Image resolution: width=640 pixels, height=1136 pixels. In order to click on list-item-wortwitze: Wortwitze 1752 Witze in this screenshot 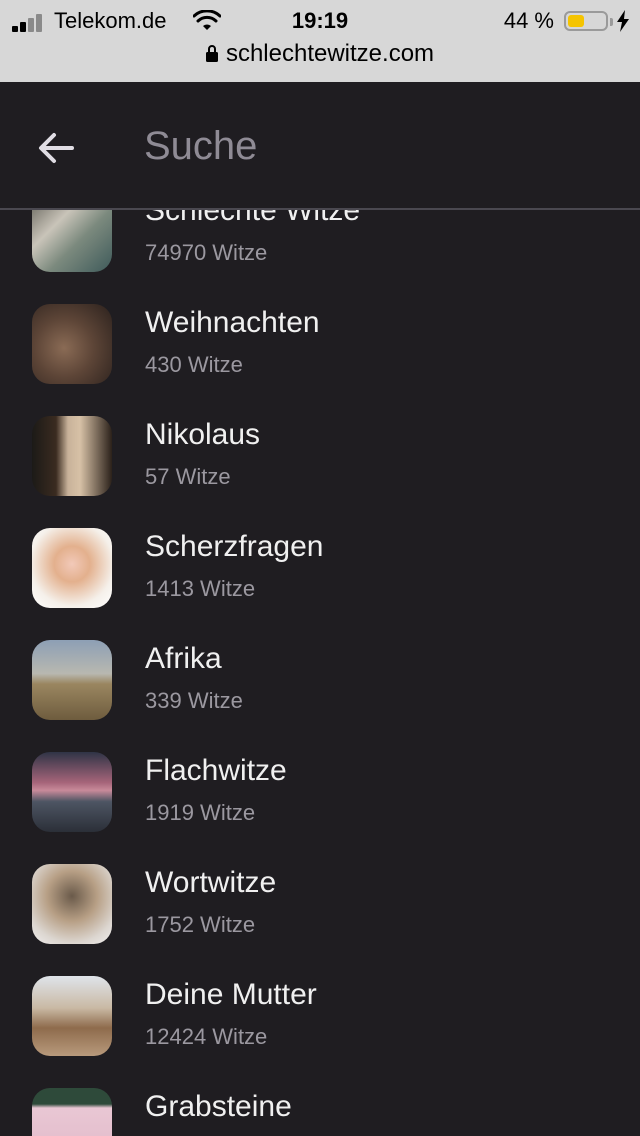, I will do `click(320, 904)`.